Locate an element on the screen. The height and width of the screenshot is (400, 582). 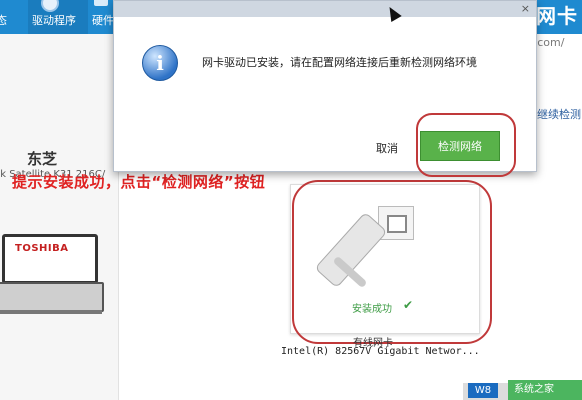
dialog-titlebar: × is located at coordinates (325, 9).